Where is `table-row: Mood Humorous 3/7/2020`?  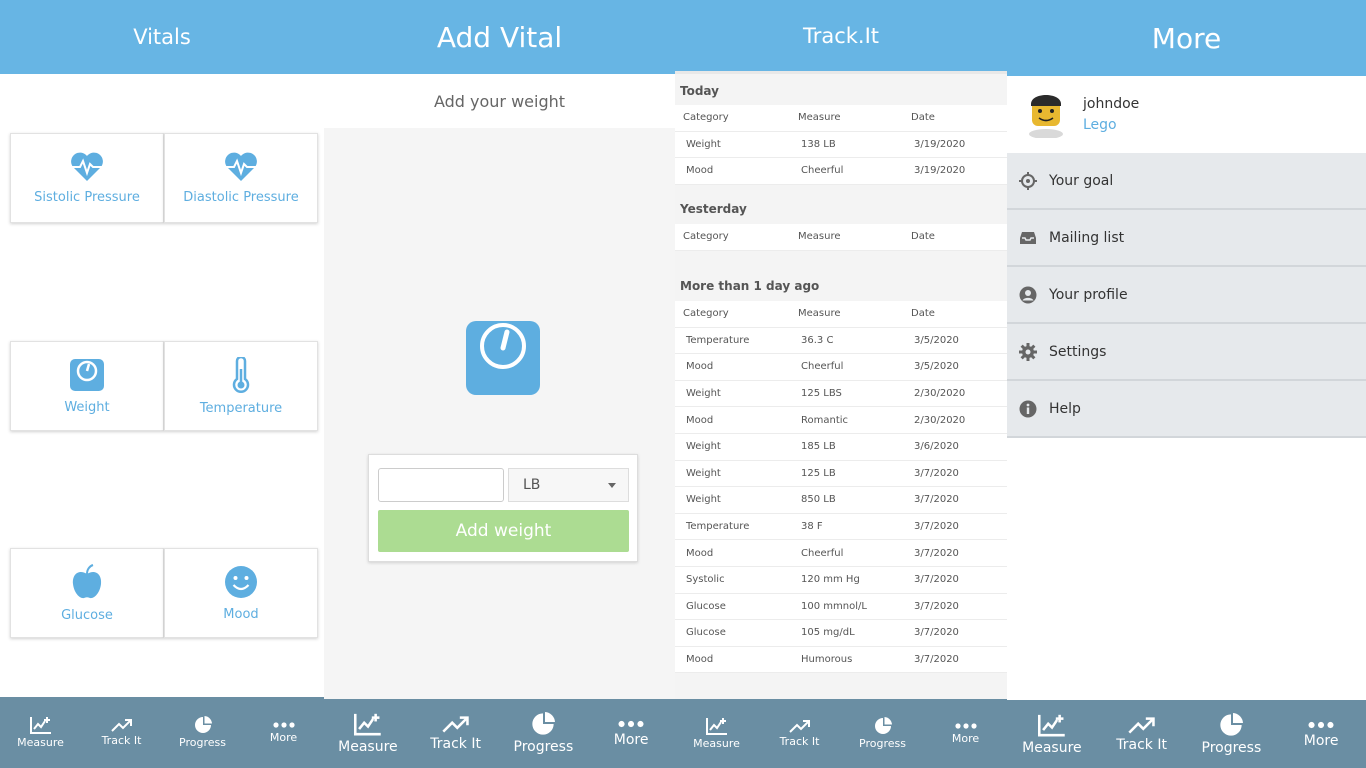 table-row: Mood Humorous 3/7/2020 is located at coordinates (841, 660).